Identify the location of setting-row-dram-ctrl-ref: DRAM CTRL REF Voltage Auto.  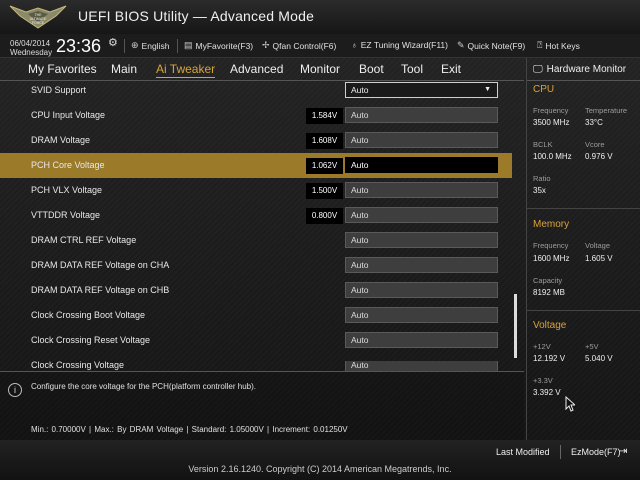
(256, 240).